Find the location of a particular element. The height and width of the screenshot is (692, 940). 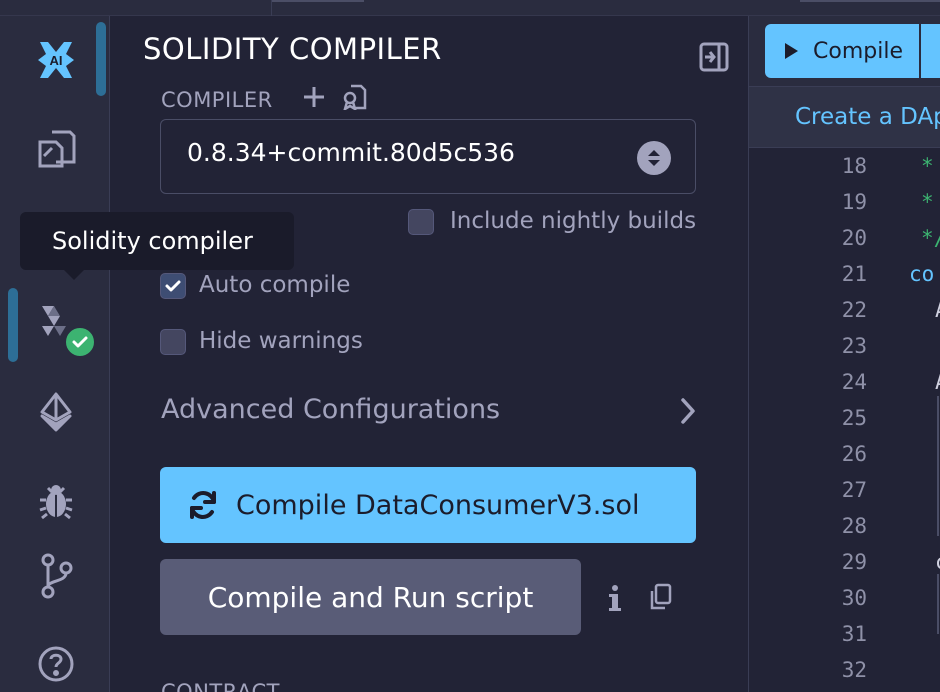

compile-button-label: Compile DataConsumerV3.sol is located at coordinates (438, 505).